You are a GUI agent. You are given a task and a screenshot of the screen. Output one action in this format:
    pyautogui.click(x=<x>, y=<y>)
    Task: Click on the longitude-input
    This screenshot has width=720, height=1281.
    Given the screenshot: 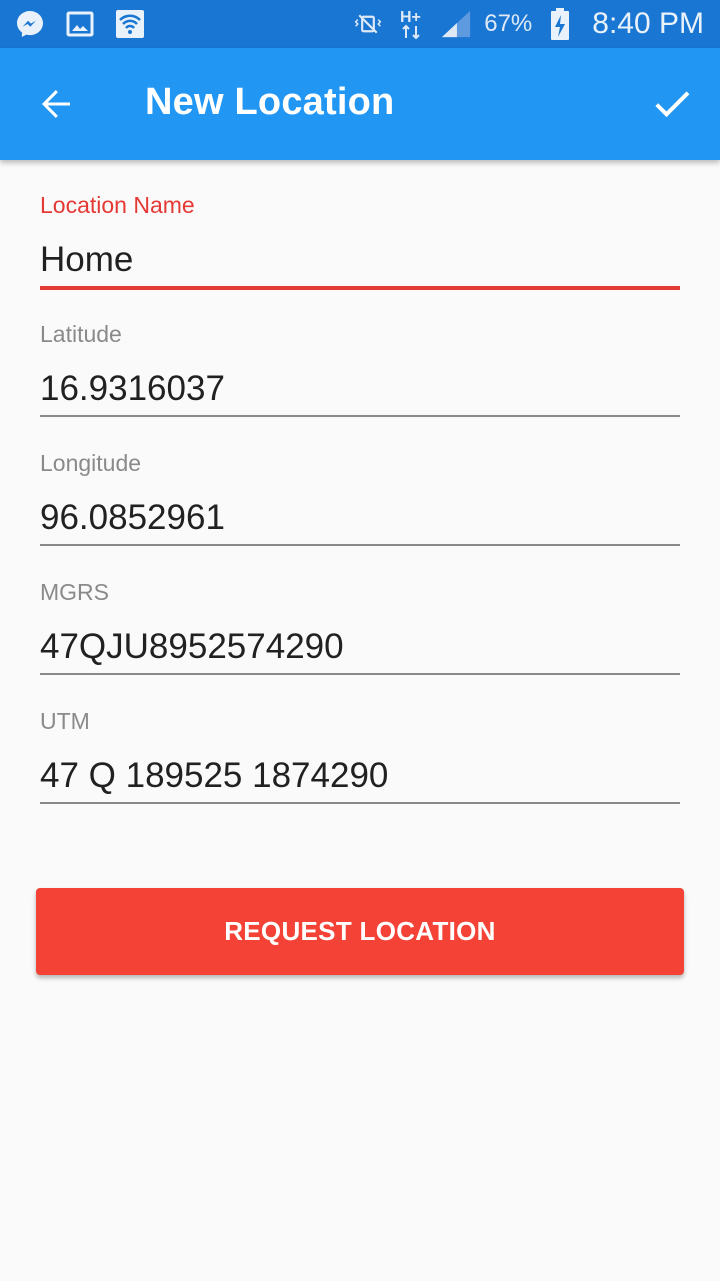 What is the action you would take?
    pyautogui.click(x=360, y=518)
    